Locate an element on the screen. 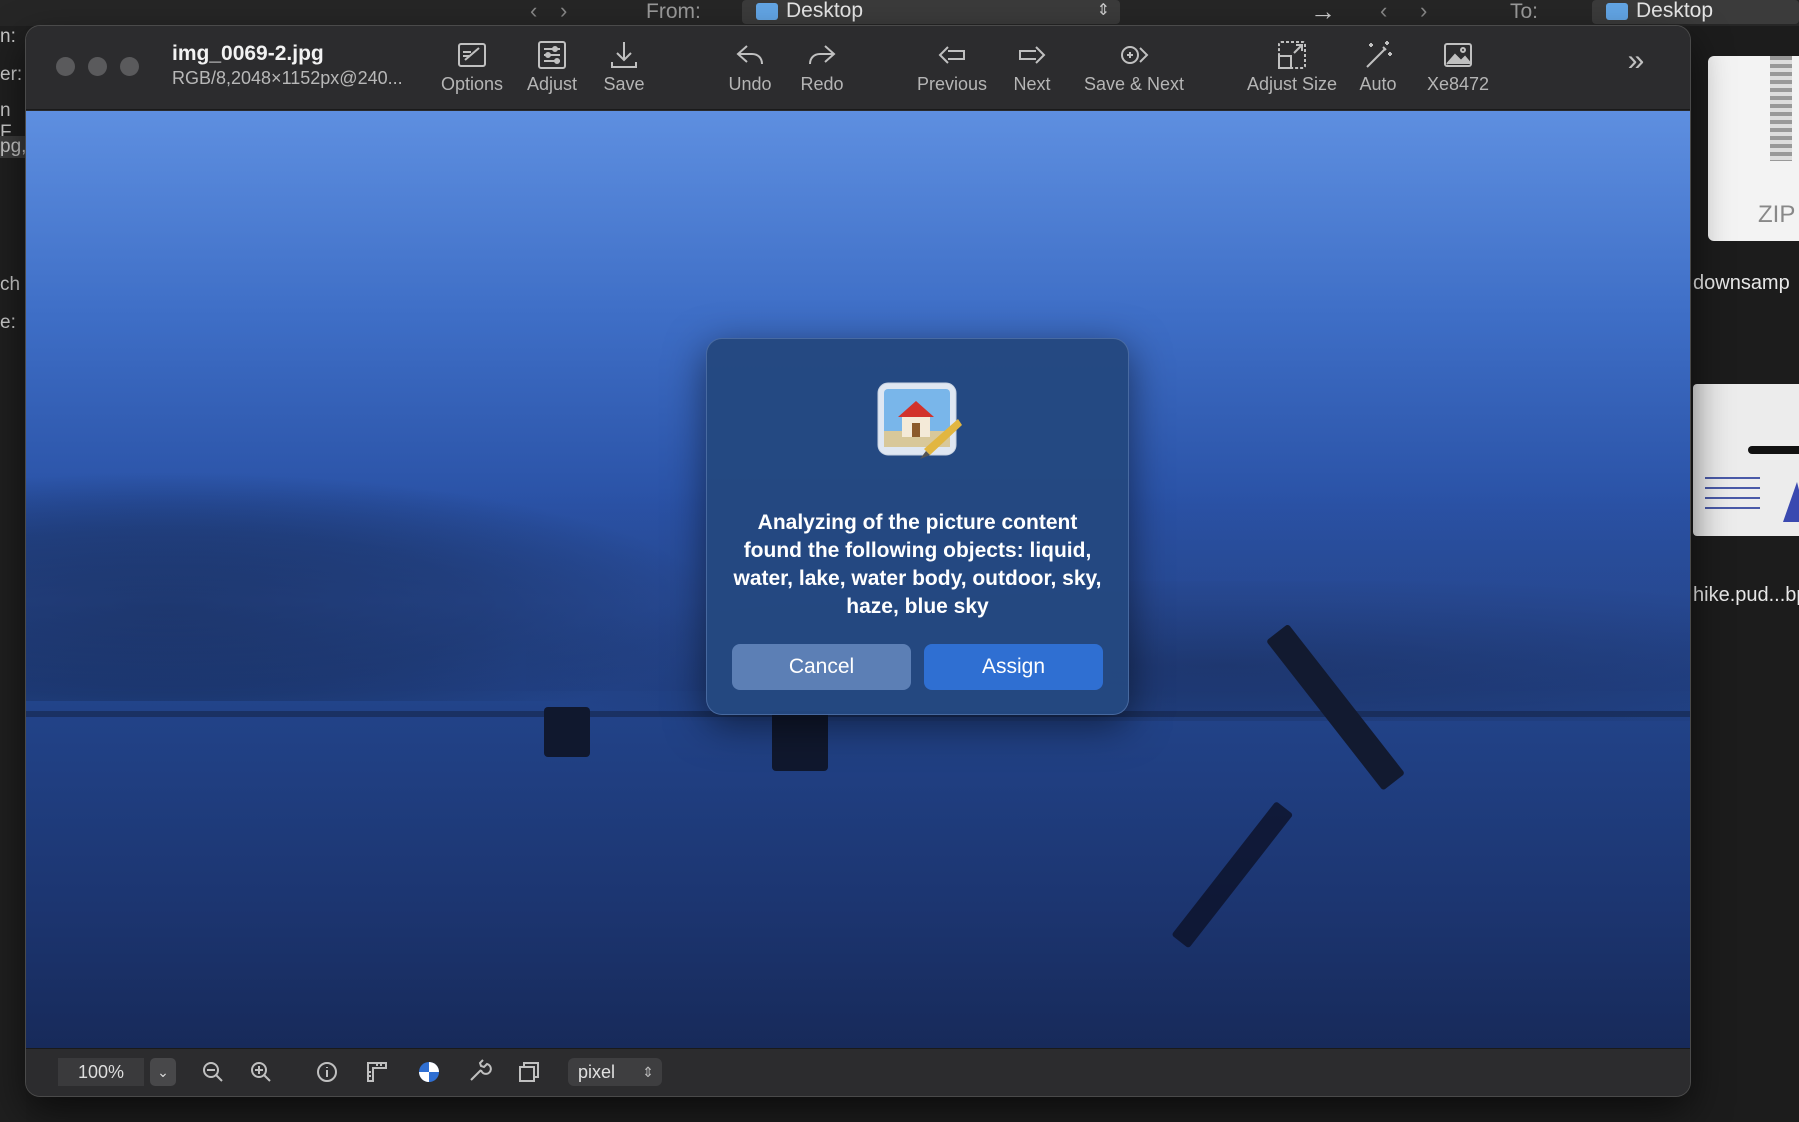 The height and width of the screenshot is (1122, 1799). next-button: Next is located at coordinates (1032, 69).